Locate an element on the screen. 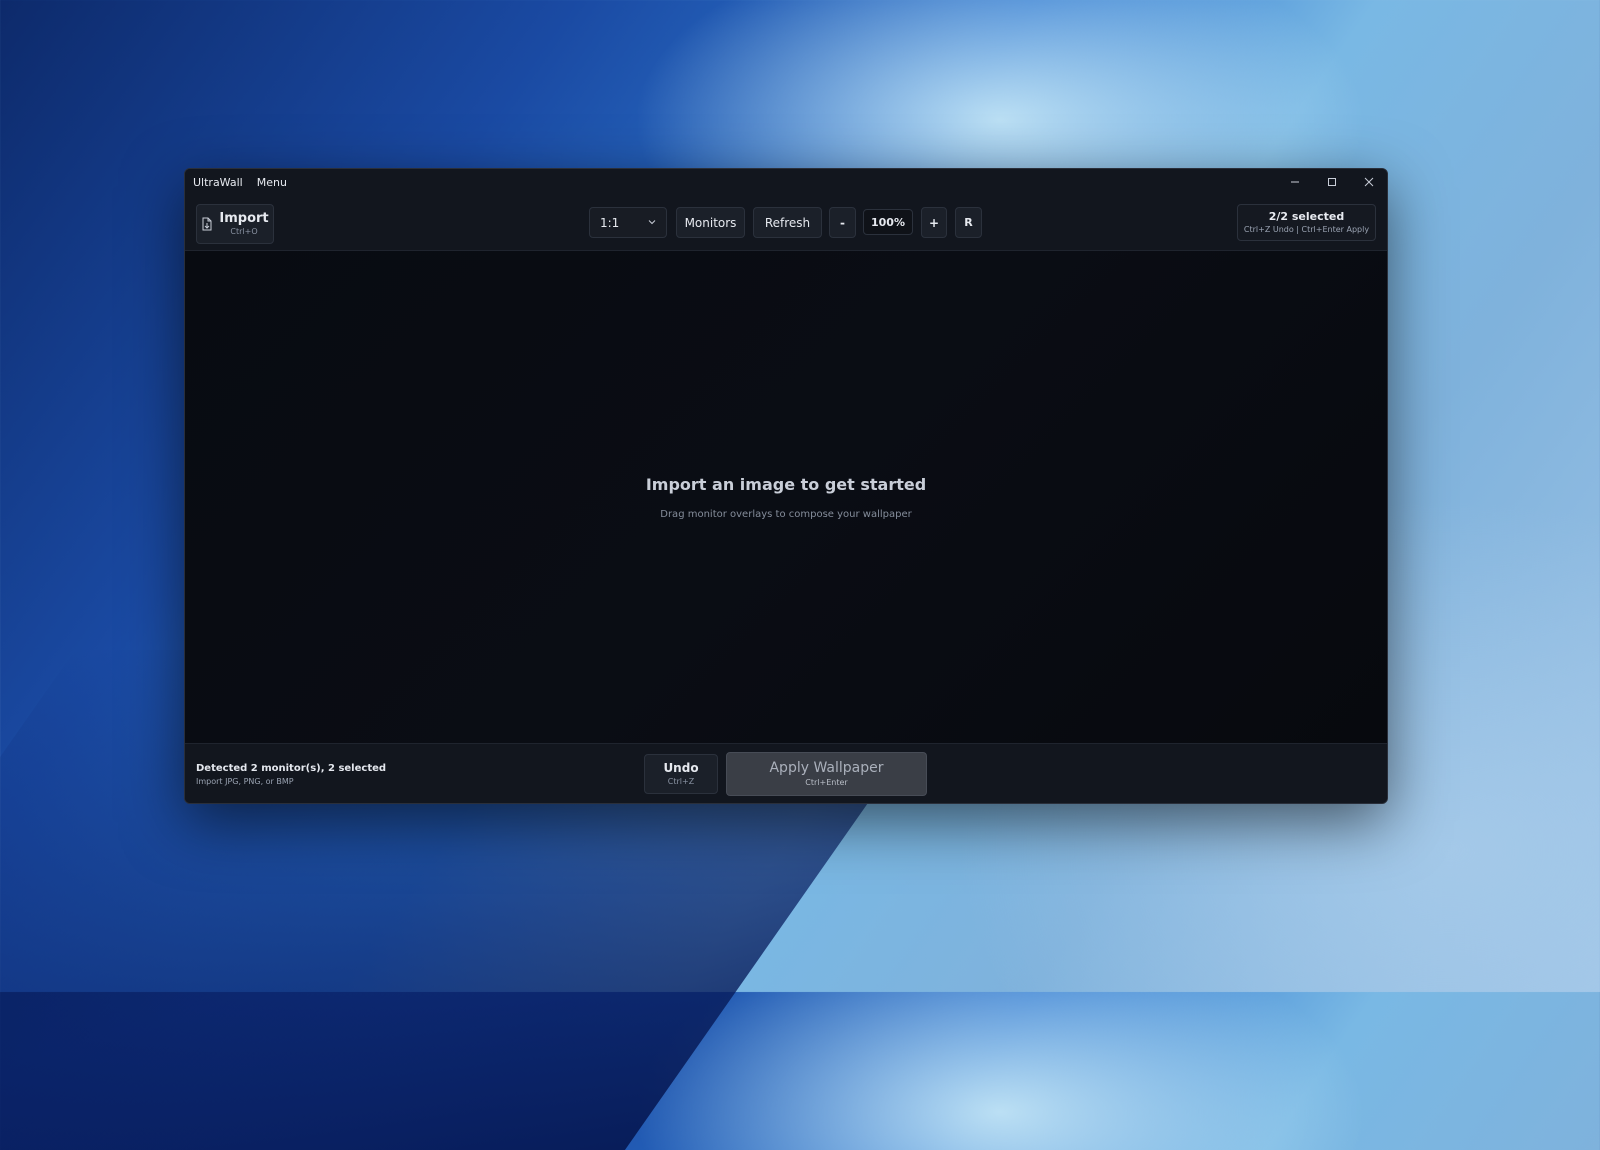 The image size is (1600, 1150). empty-state-title: Import an image to get started is located at coordinates (786, 484).